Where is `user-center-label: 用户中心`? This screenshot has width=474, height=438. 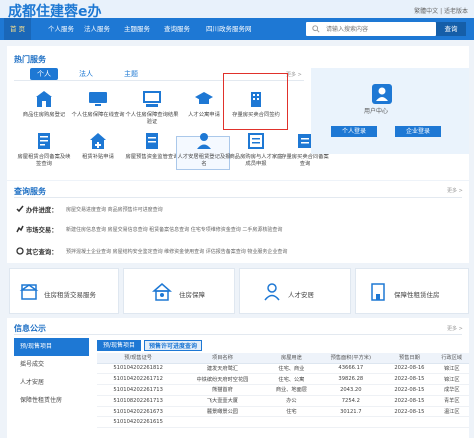
user-center-label: 用户中心 is located at coordinates (376, 111).